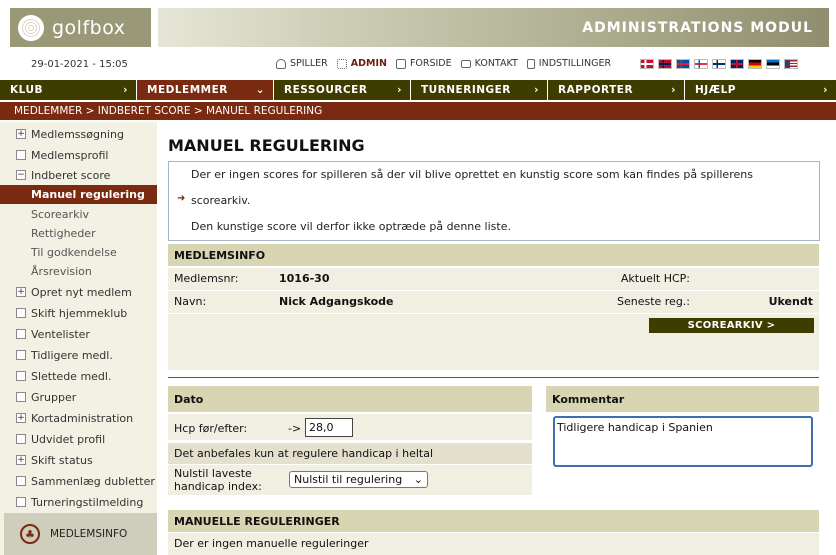 This screenshot has width=836, height=555. What do you see at coordinates (755, 64) in the screenshot?
I see `flag-de-icon` at bounding box center [755, 64].